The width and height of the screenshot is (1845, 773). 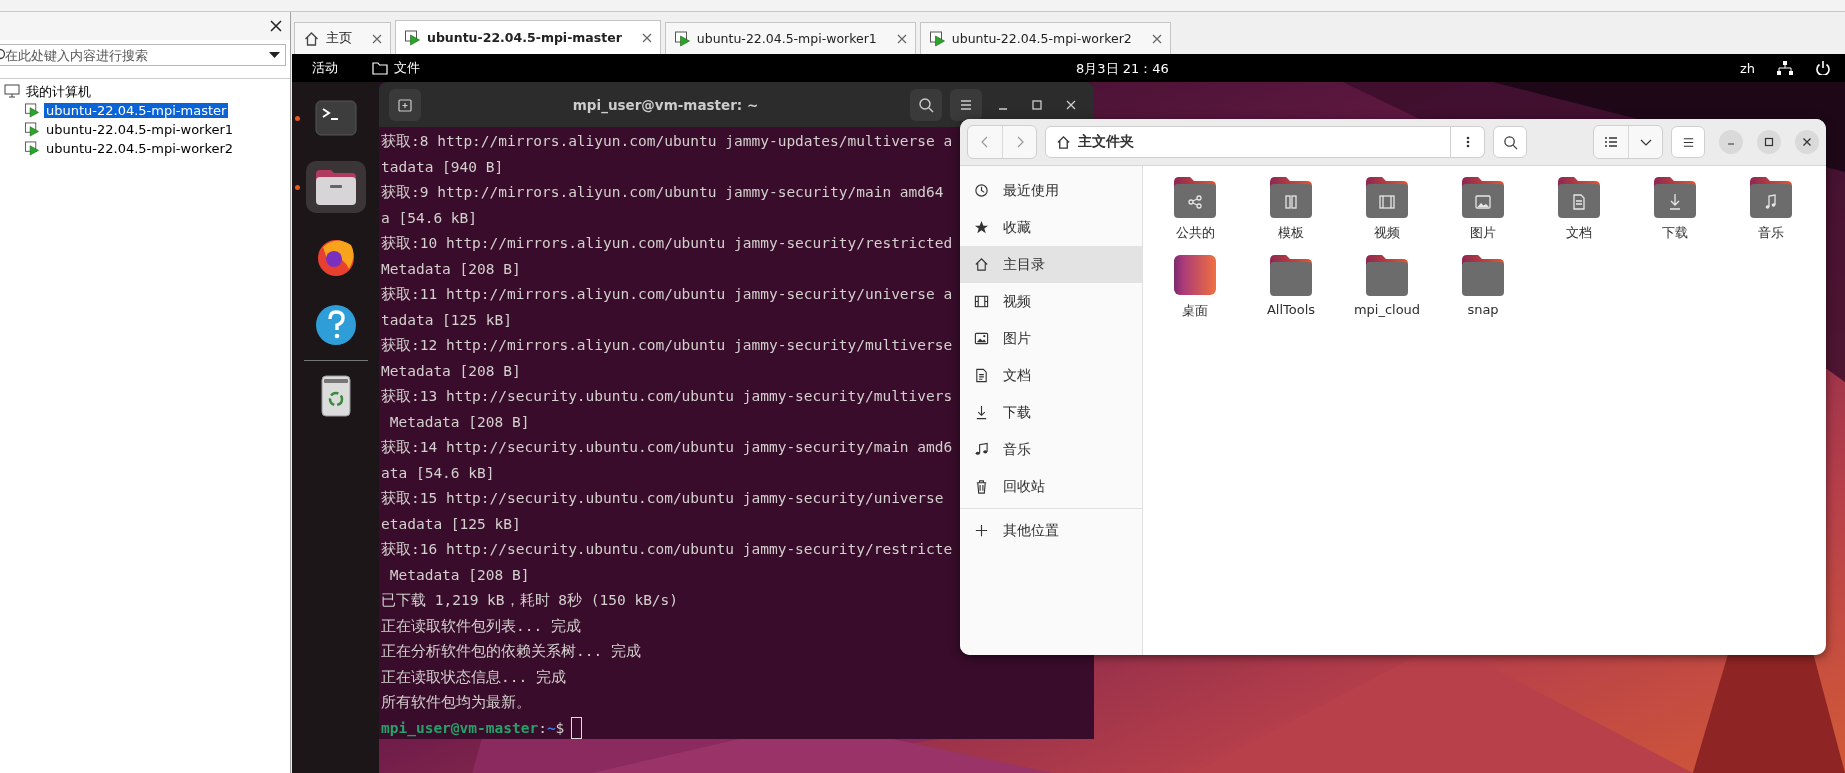 What do you see at coordinates (58, 91) in the screenshot?
I see `tree-item: 我的计算机` at bounding box center [58, 91].